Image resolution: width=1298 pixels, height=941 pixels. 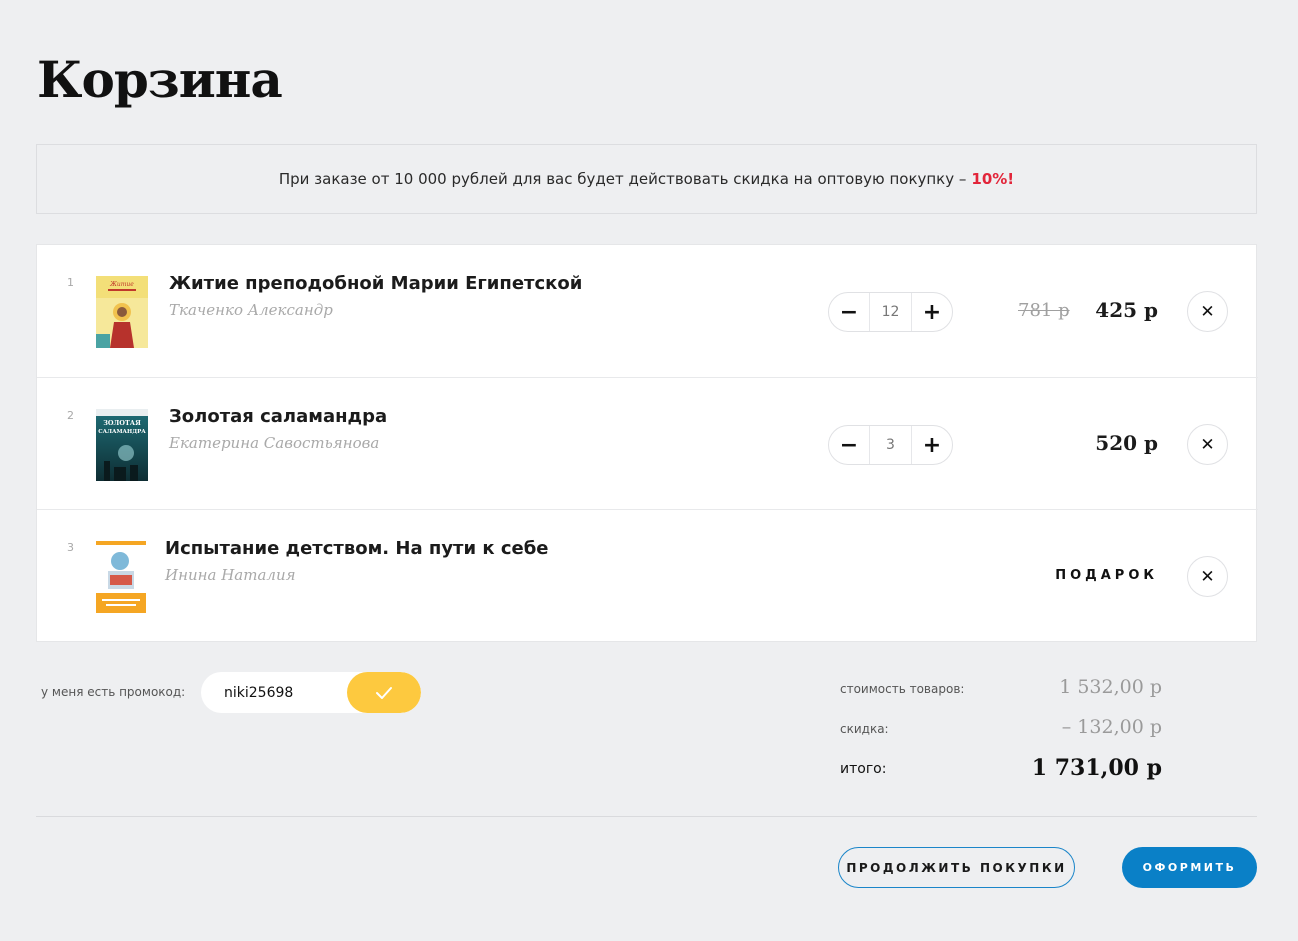 What do you see at coordinates (70, 547) in the screenshot?
I see `item-index: 3` at bounding box center [70, 547].